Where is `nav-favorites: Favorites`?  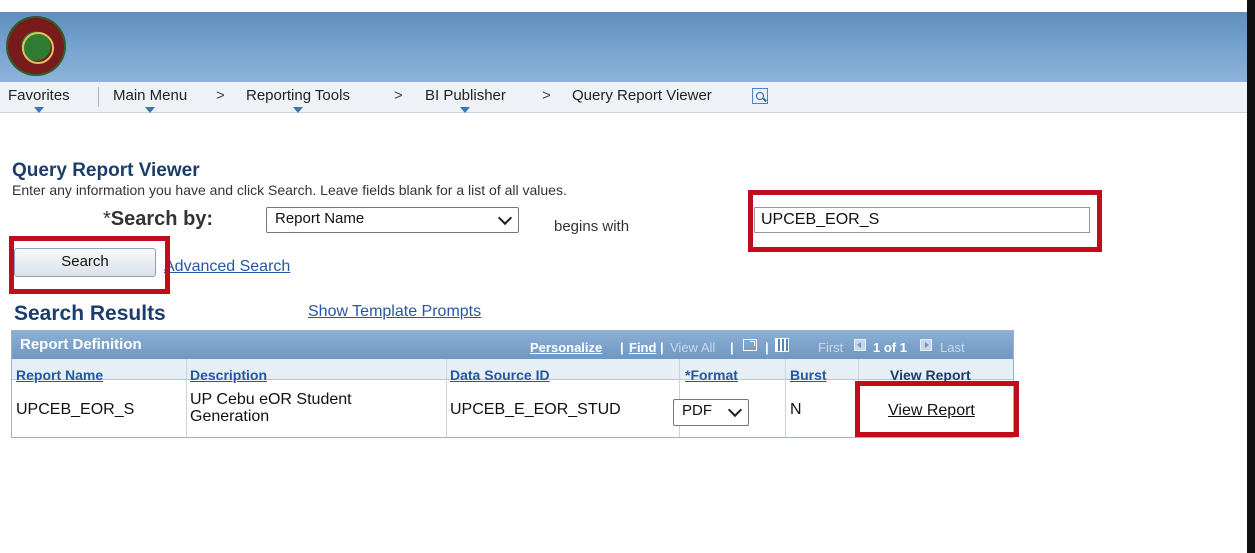
nav-favorites: Favorites is located at coordinates (39, 100).